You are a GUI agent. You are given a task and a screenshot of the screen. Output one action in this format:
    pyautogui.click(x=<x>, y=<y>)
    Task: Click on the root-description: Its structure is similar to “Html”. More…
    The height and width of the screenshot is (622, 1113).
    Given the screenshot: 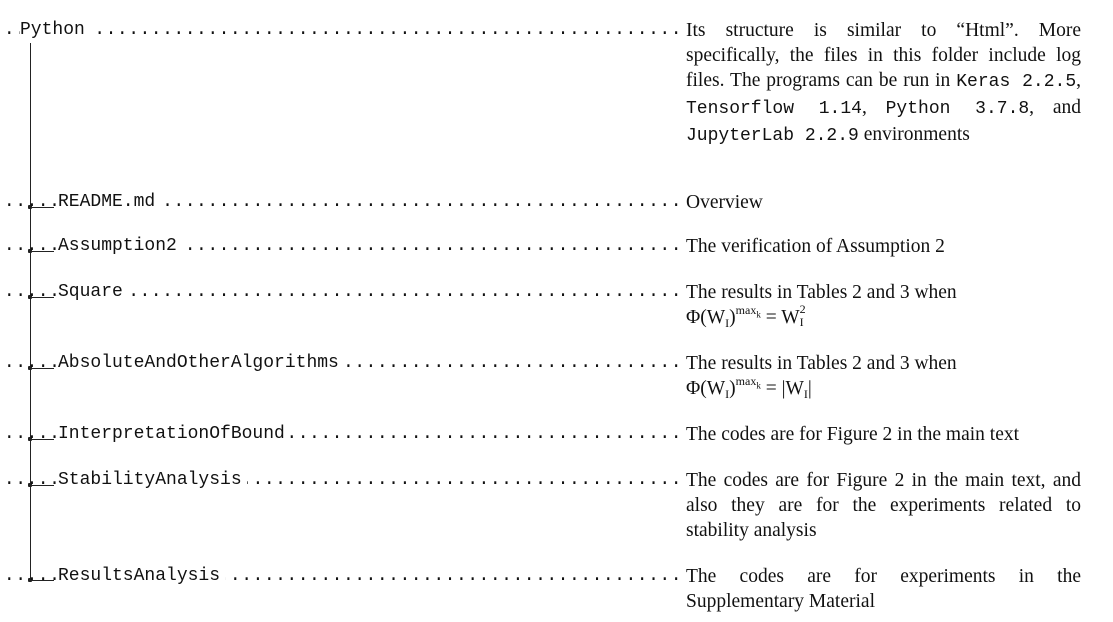 What is the action you would take?
    pyautogui.click(x=884, y=83)
    